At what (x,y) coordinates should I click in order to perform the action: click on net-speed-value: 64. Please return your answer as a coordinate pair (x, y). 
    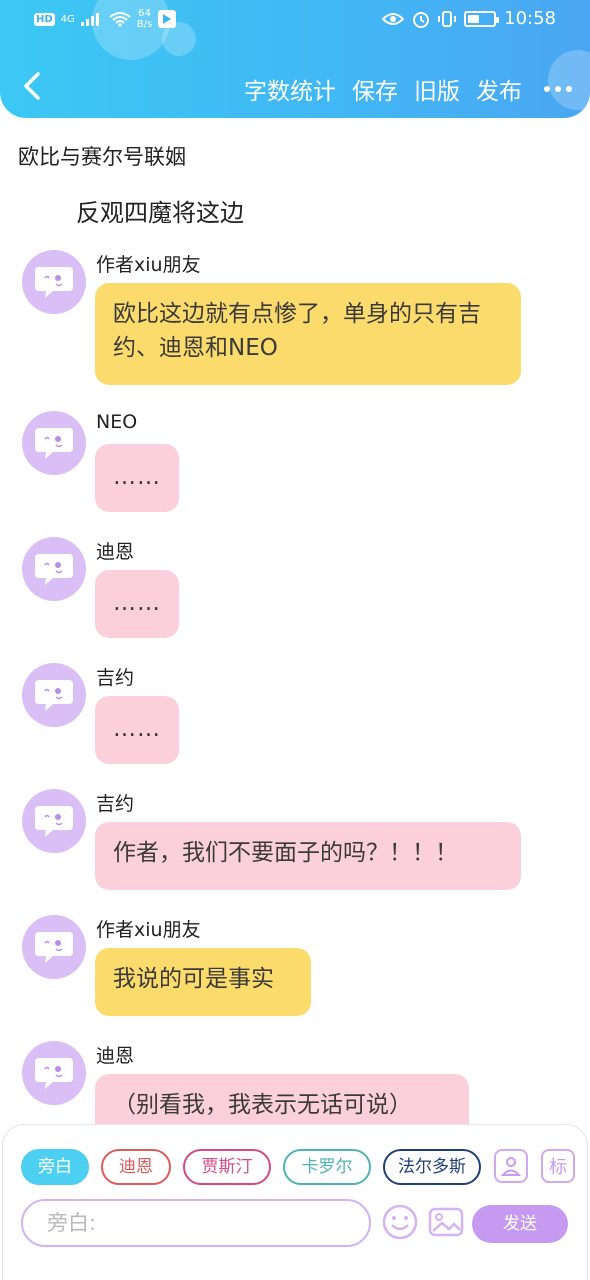
    Looking at the image, I should click on (144, 13).